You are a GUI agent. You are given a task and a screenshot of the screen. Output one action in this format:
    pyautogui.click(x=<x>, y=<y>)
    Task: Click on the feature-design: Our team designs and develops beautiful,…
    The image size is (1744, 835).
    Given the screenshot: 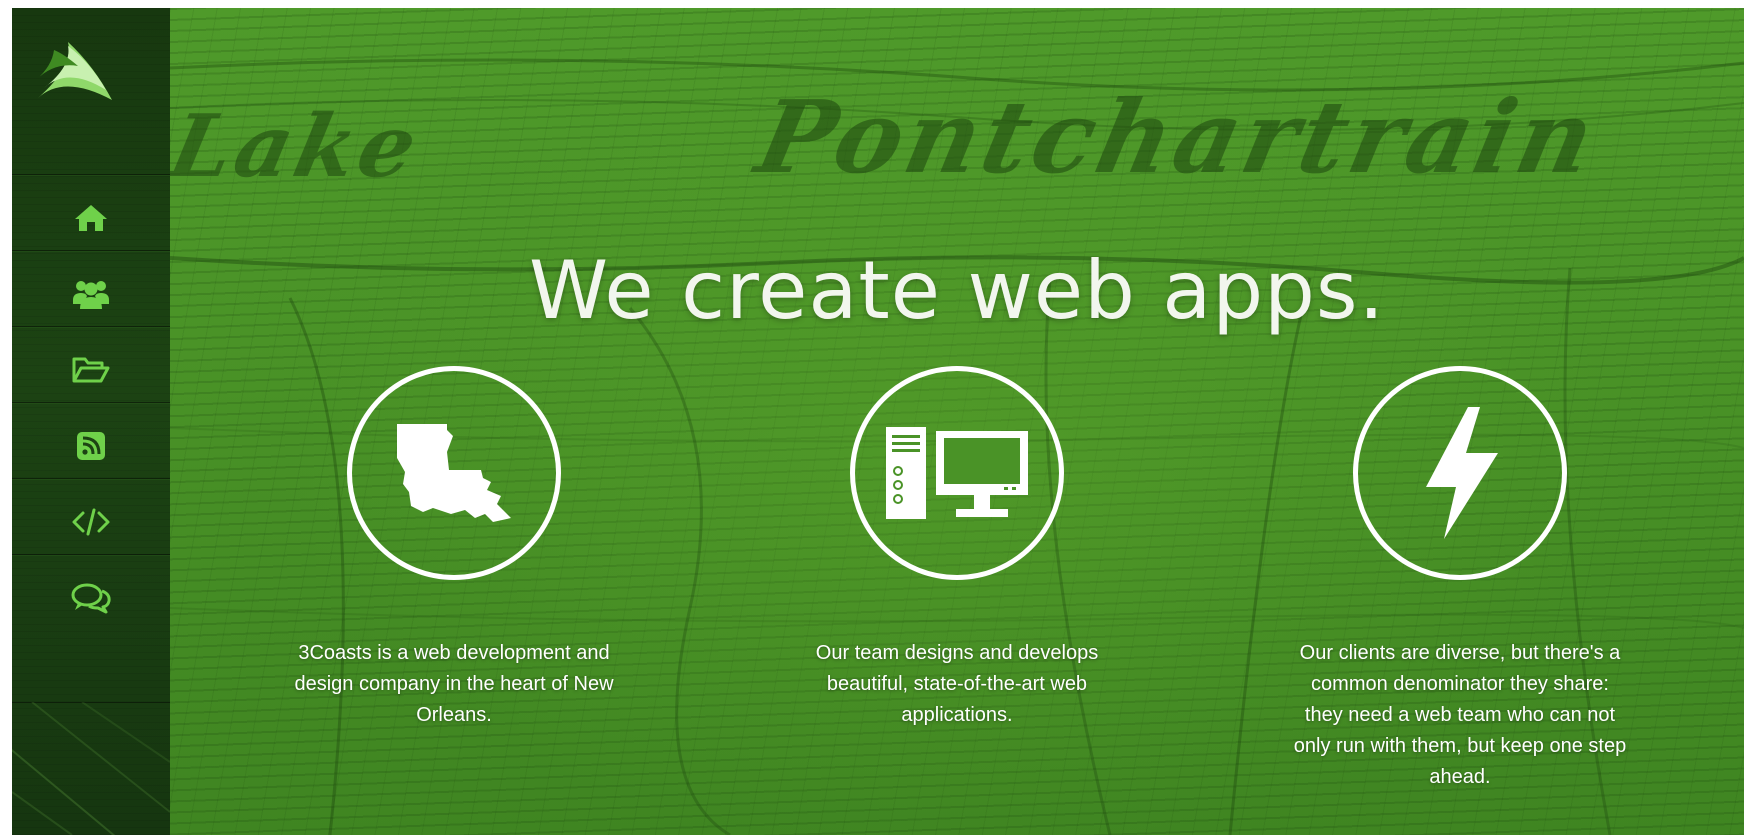 What is the action you would take?
    pyautogui.click(x=957, y=548)
    